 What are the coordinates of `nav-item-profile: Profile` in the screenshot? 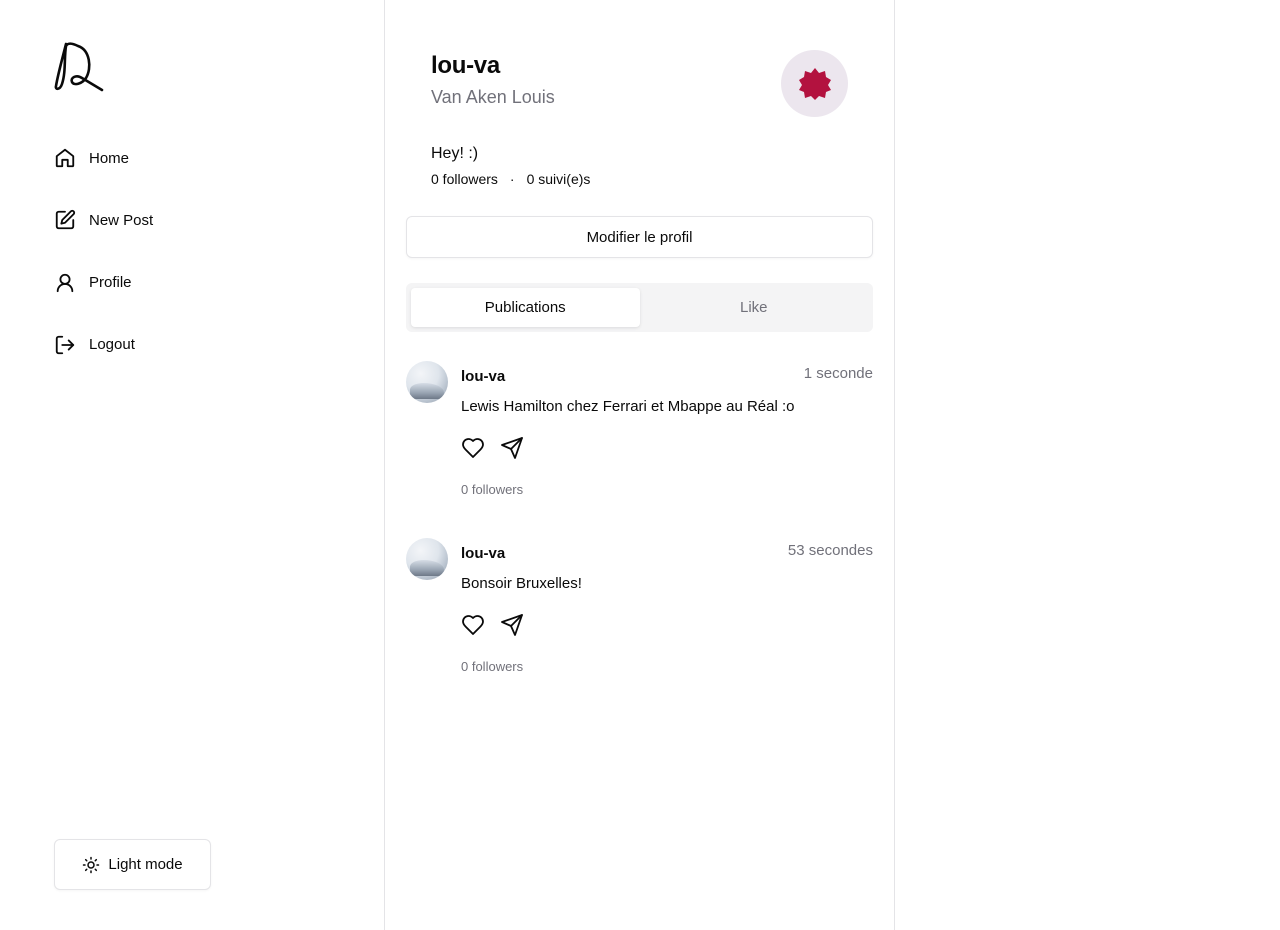 It's located at (103, 283).